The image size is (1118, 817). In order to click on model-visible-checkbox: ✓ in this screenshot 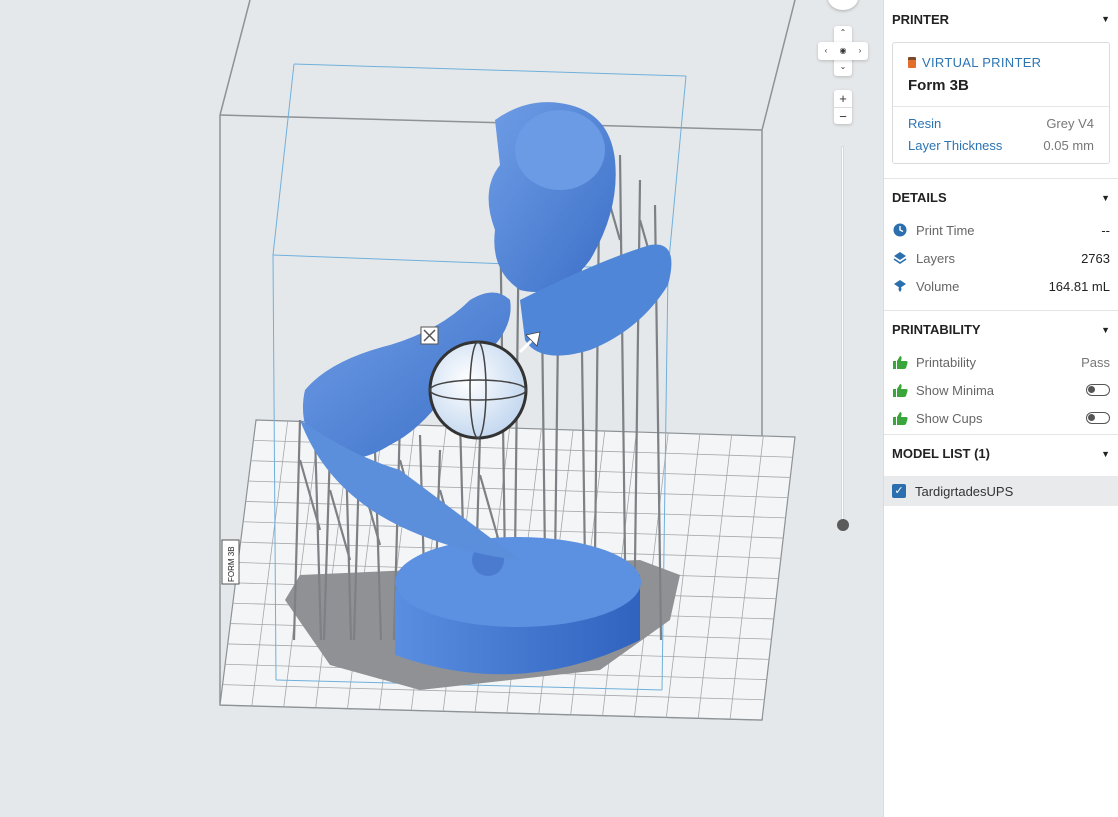, I will do `click(899, 491)`.